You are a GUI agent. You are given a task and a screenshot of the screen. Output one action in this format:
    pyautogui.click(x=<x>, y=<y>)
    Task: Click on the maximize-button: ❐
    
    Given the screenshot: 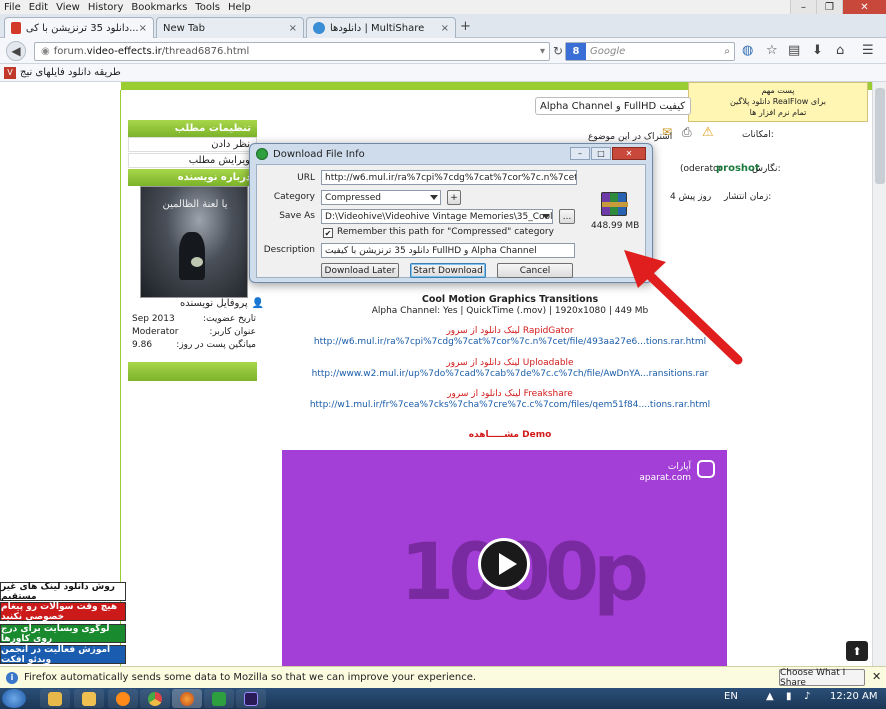 What is the action you would take?
    pyautogui.click(x=829, y=7)
    